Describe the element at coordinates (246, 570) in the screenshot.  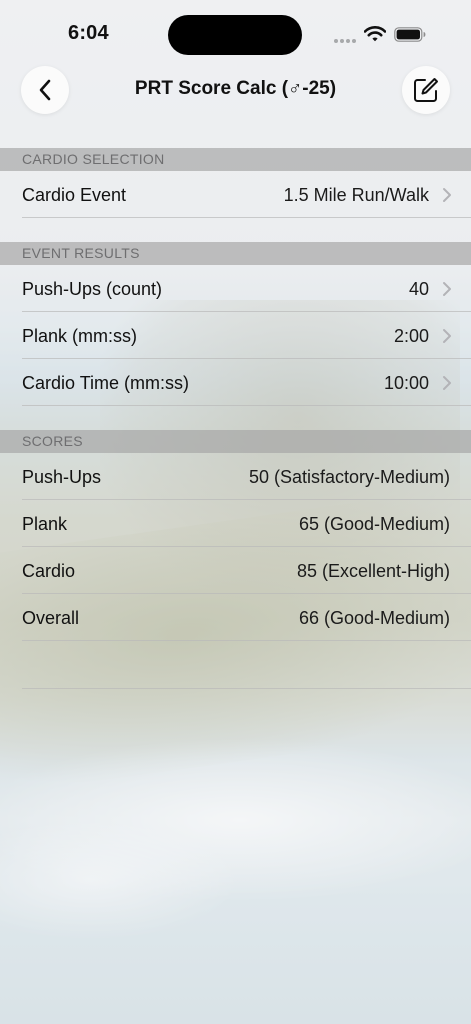
I see `cardio-score-row: Cardio 85 (Excellent-High)` at that location.